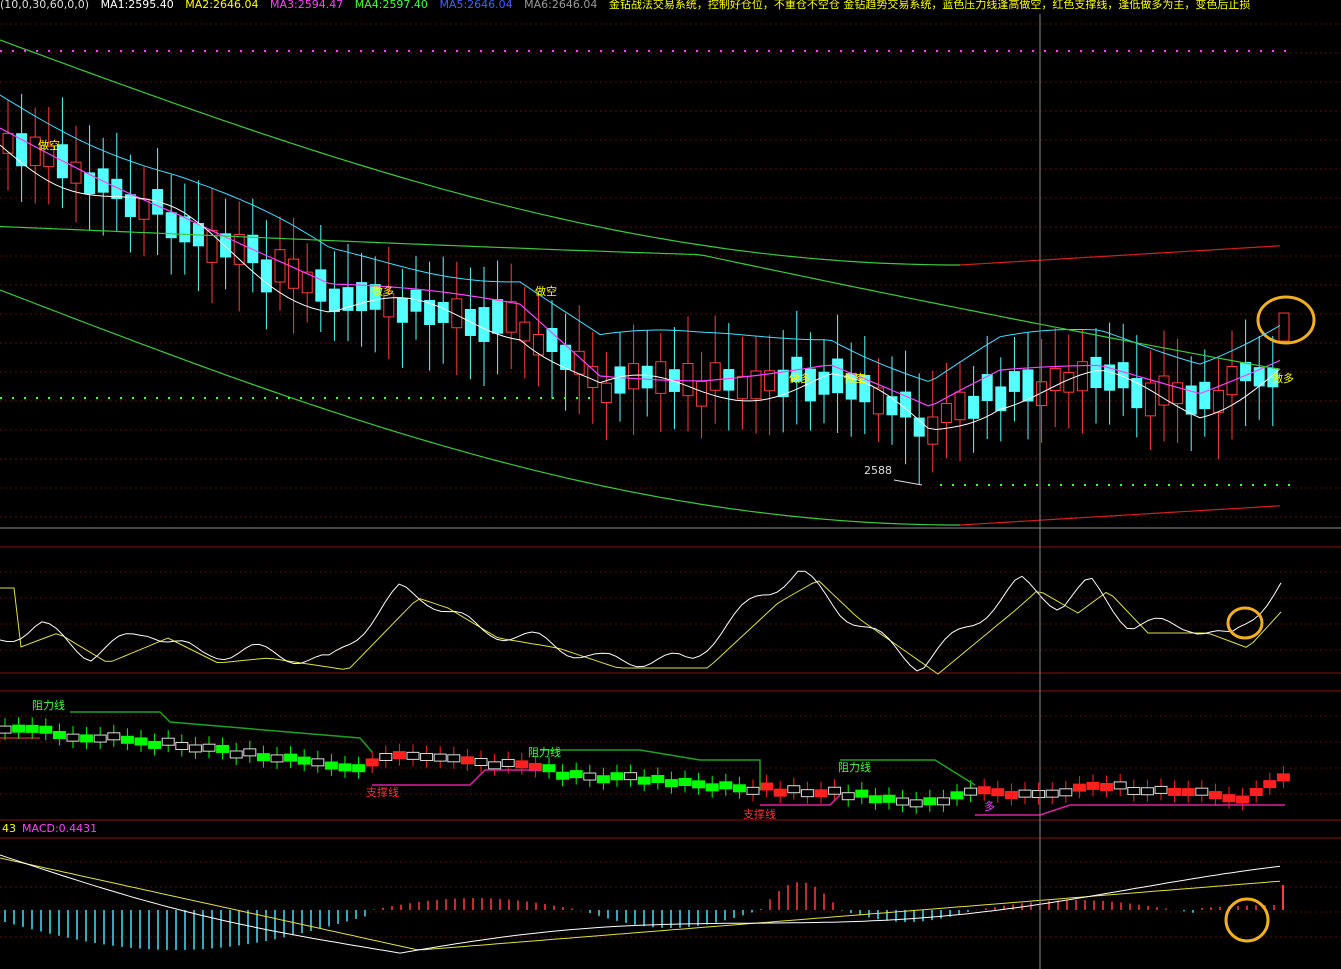 This screenshot has height=969, width=1341. Describe the element at coordinates (9, 828) in the screenshot. I see `macd-panel-left-value: 43` at that location.